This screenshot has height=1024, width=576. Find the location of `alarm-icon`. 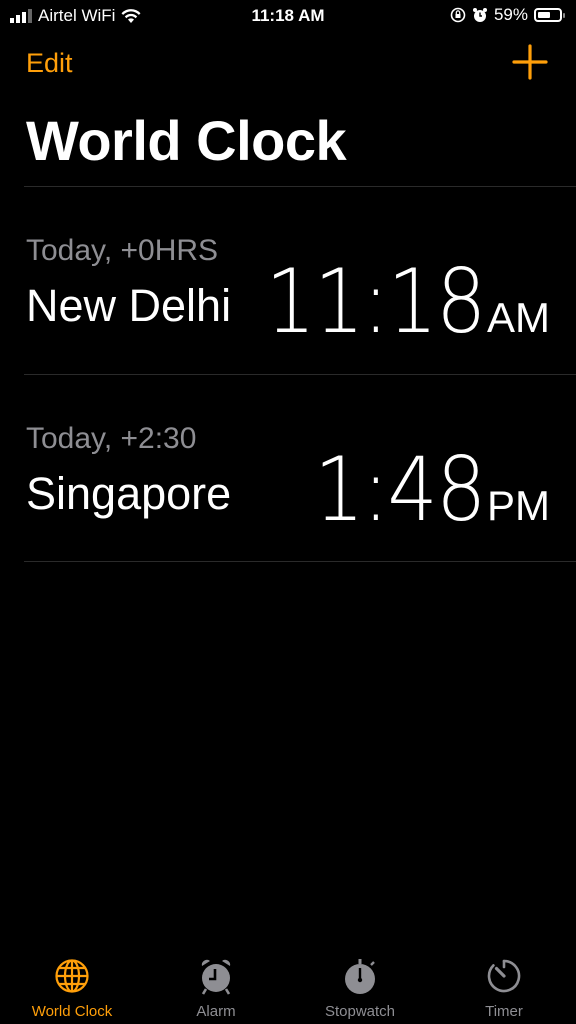

alarm-icon is located at coordinates (479, 15).